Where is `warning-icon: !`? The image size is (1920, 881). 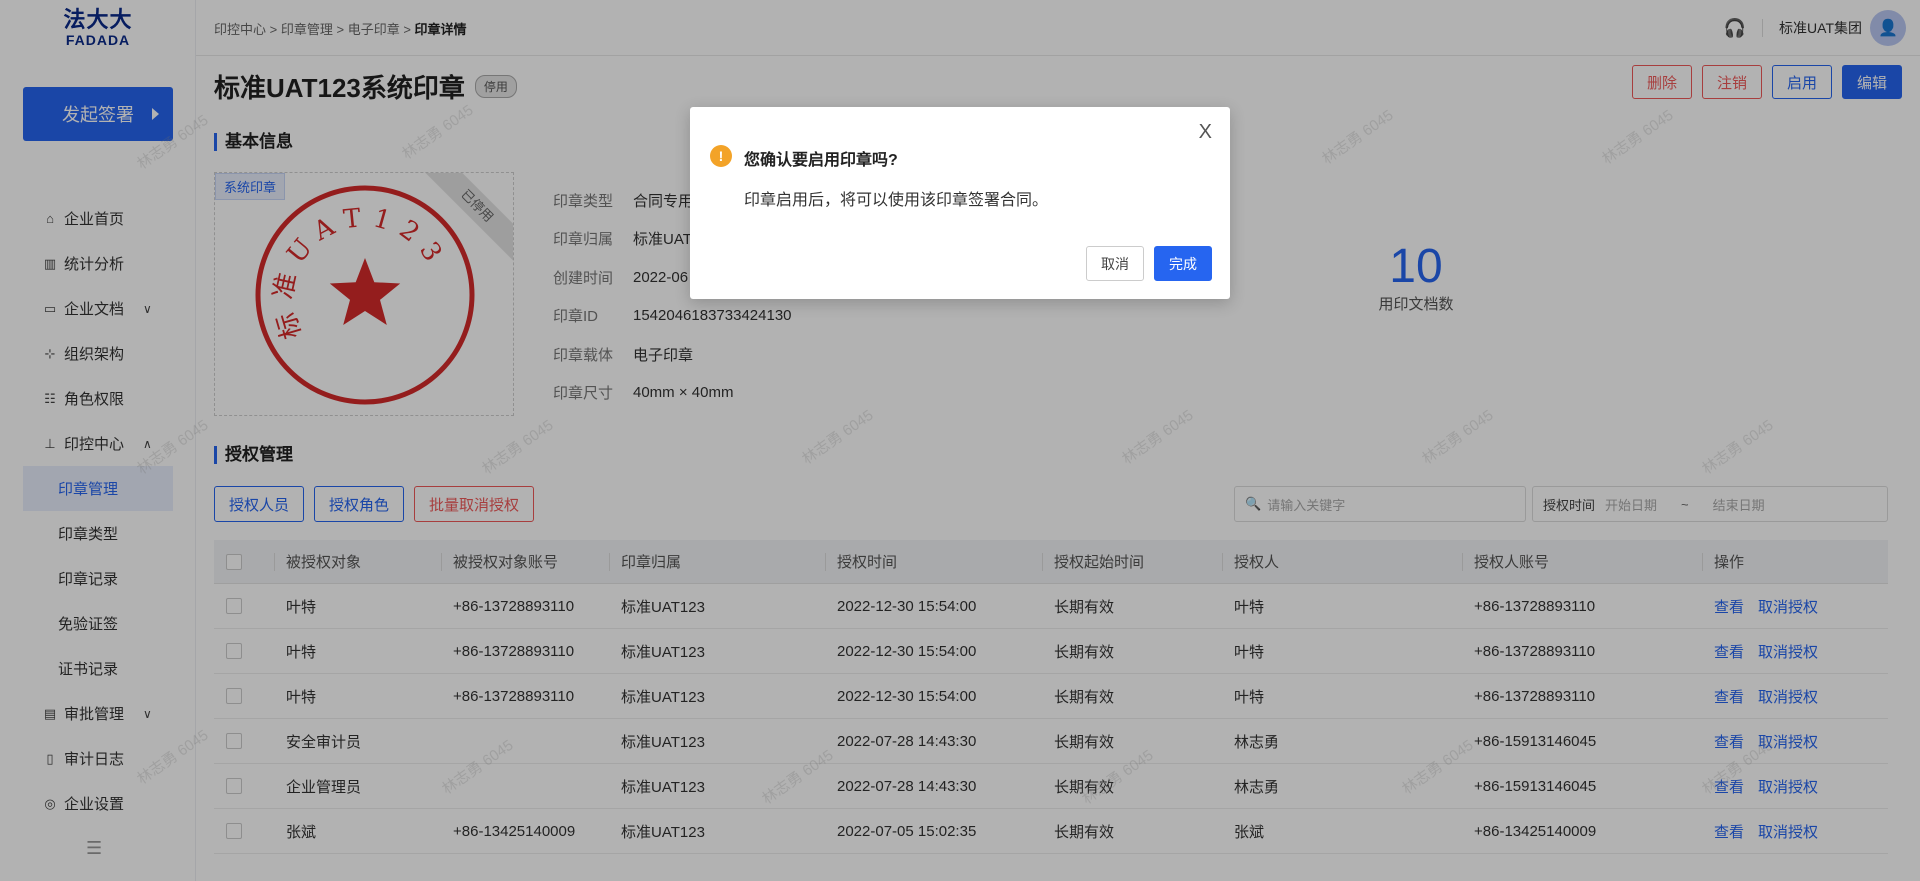
warning-icon: ! is located at coordinates (721, 156).